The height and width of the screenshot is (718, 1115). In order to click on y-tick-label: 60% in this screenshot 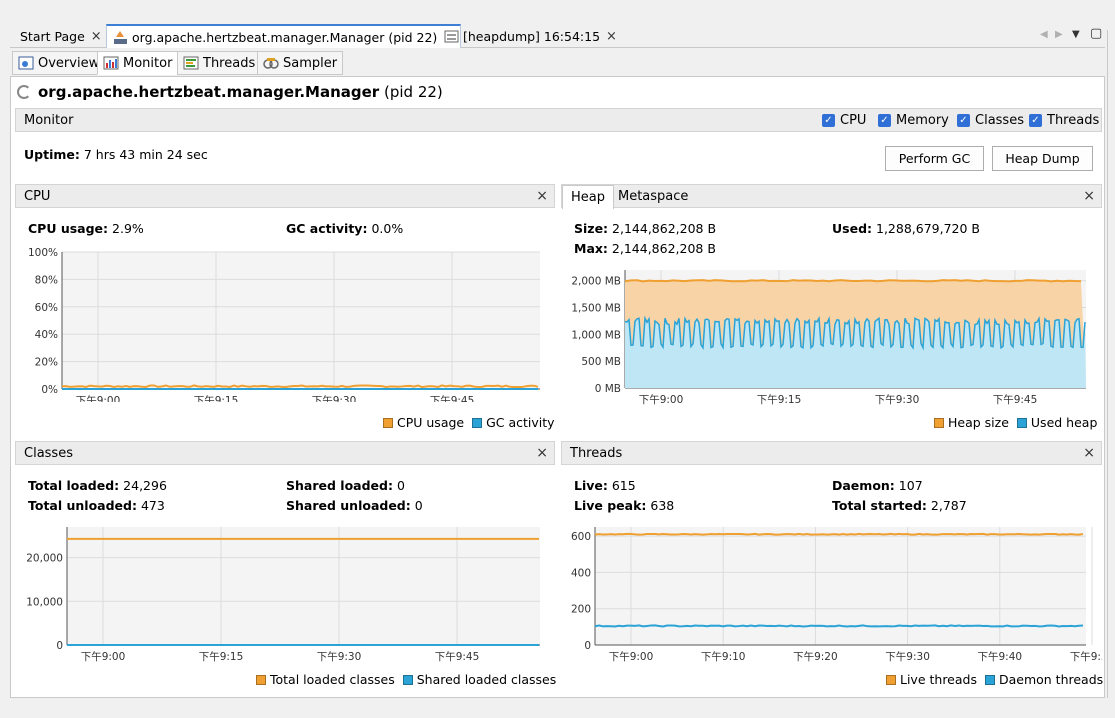, I will do `click(46, 308)`.